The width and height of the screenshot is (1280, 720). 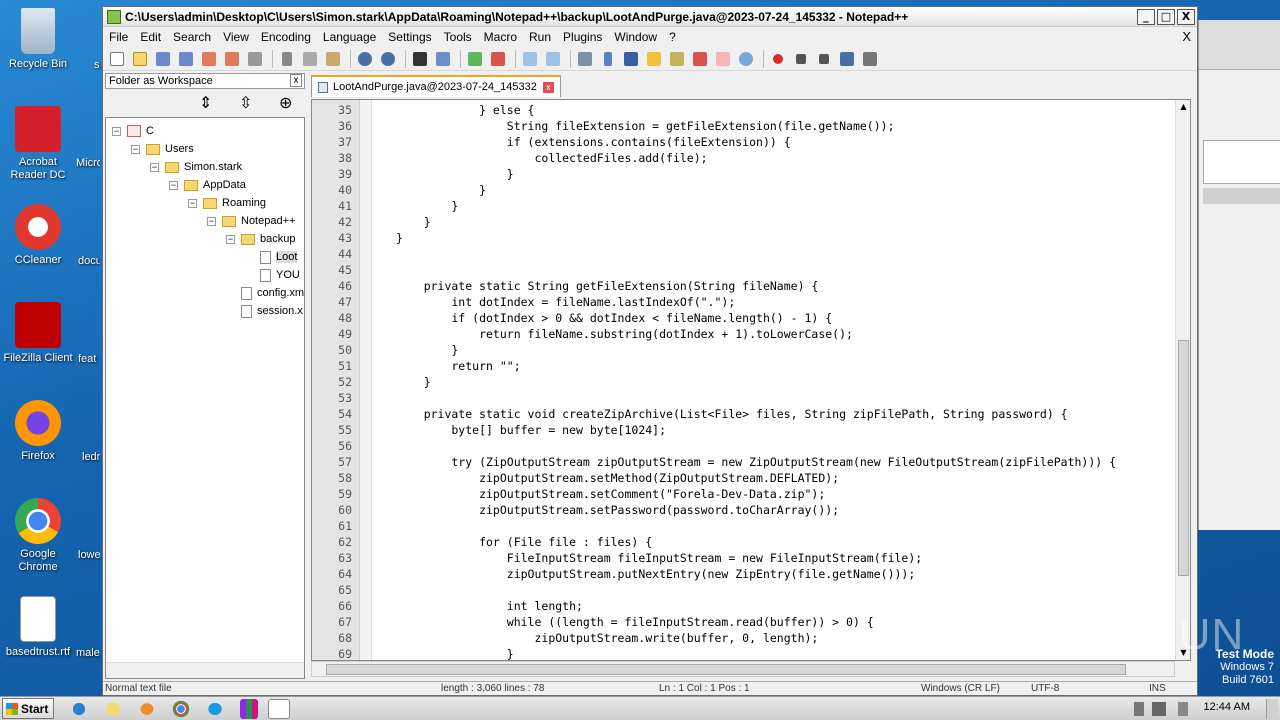 I want to click on tree-node: session.x, so click(x=272, y=311).